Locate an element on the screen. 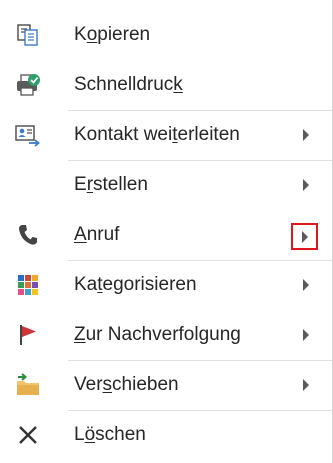 The width and height of the screenshot is (333, 463). quick-print-icon is located at coordinates (28, 85).